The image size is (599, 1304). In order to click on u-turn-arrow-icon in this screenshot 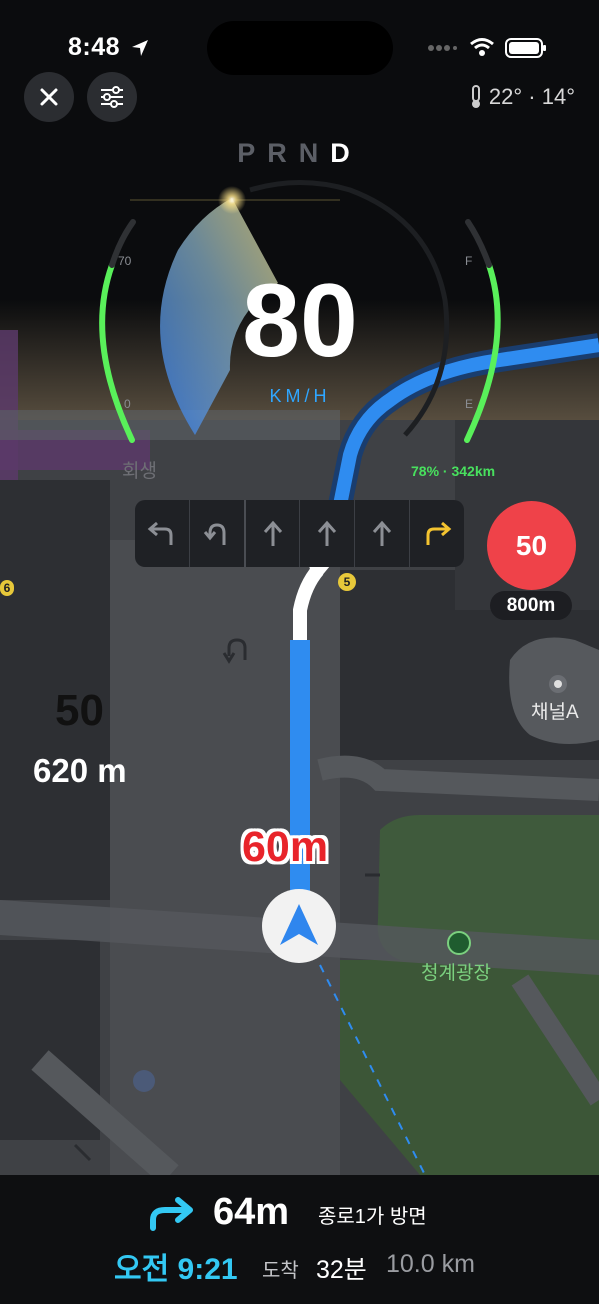, I will do `click(214, 533)`.